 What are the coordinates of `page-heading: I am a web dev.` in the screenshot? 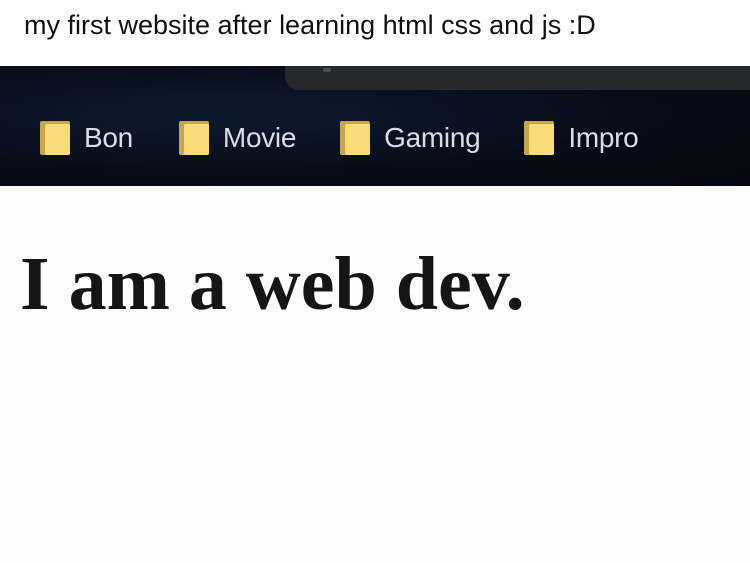 It's located at (272, 284).